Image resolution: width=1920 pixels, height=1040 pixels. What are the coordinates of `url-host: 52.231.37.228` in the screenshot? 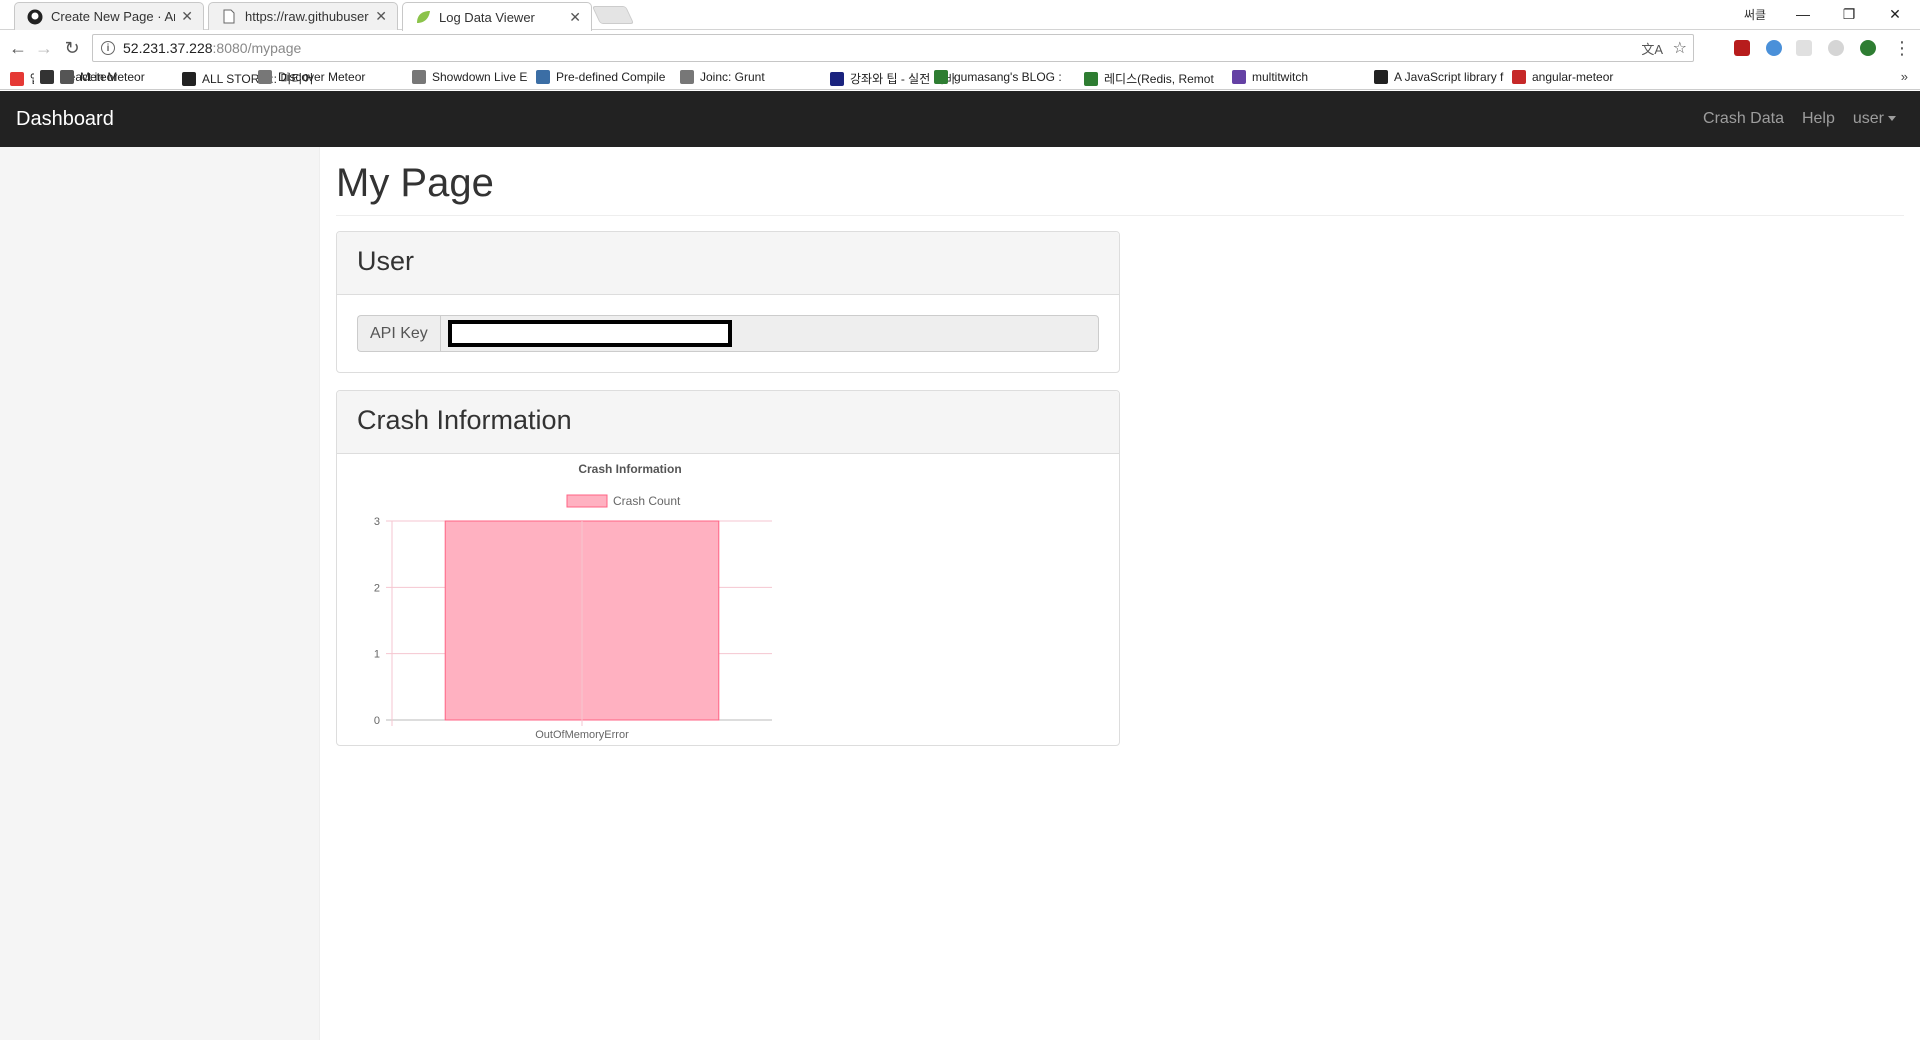 It's located at (168, 48).